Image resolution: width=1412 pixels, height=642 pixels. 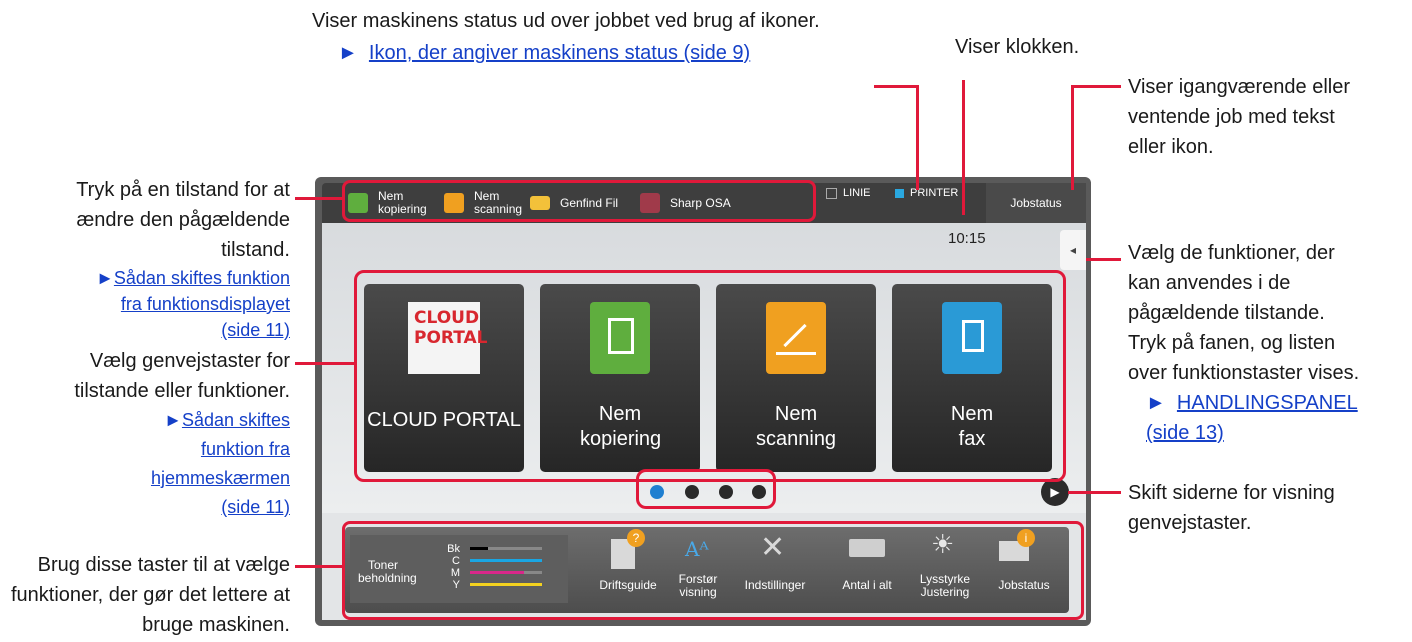 I want to click on line-panel, so click(x=1103, y=259).